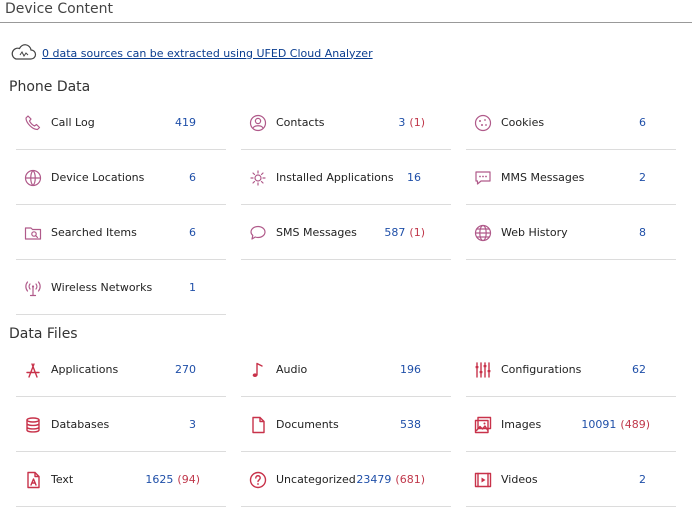 The image size is (692, 515). I want to click on item-web-history: Web History 8, so click(571, 233).